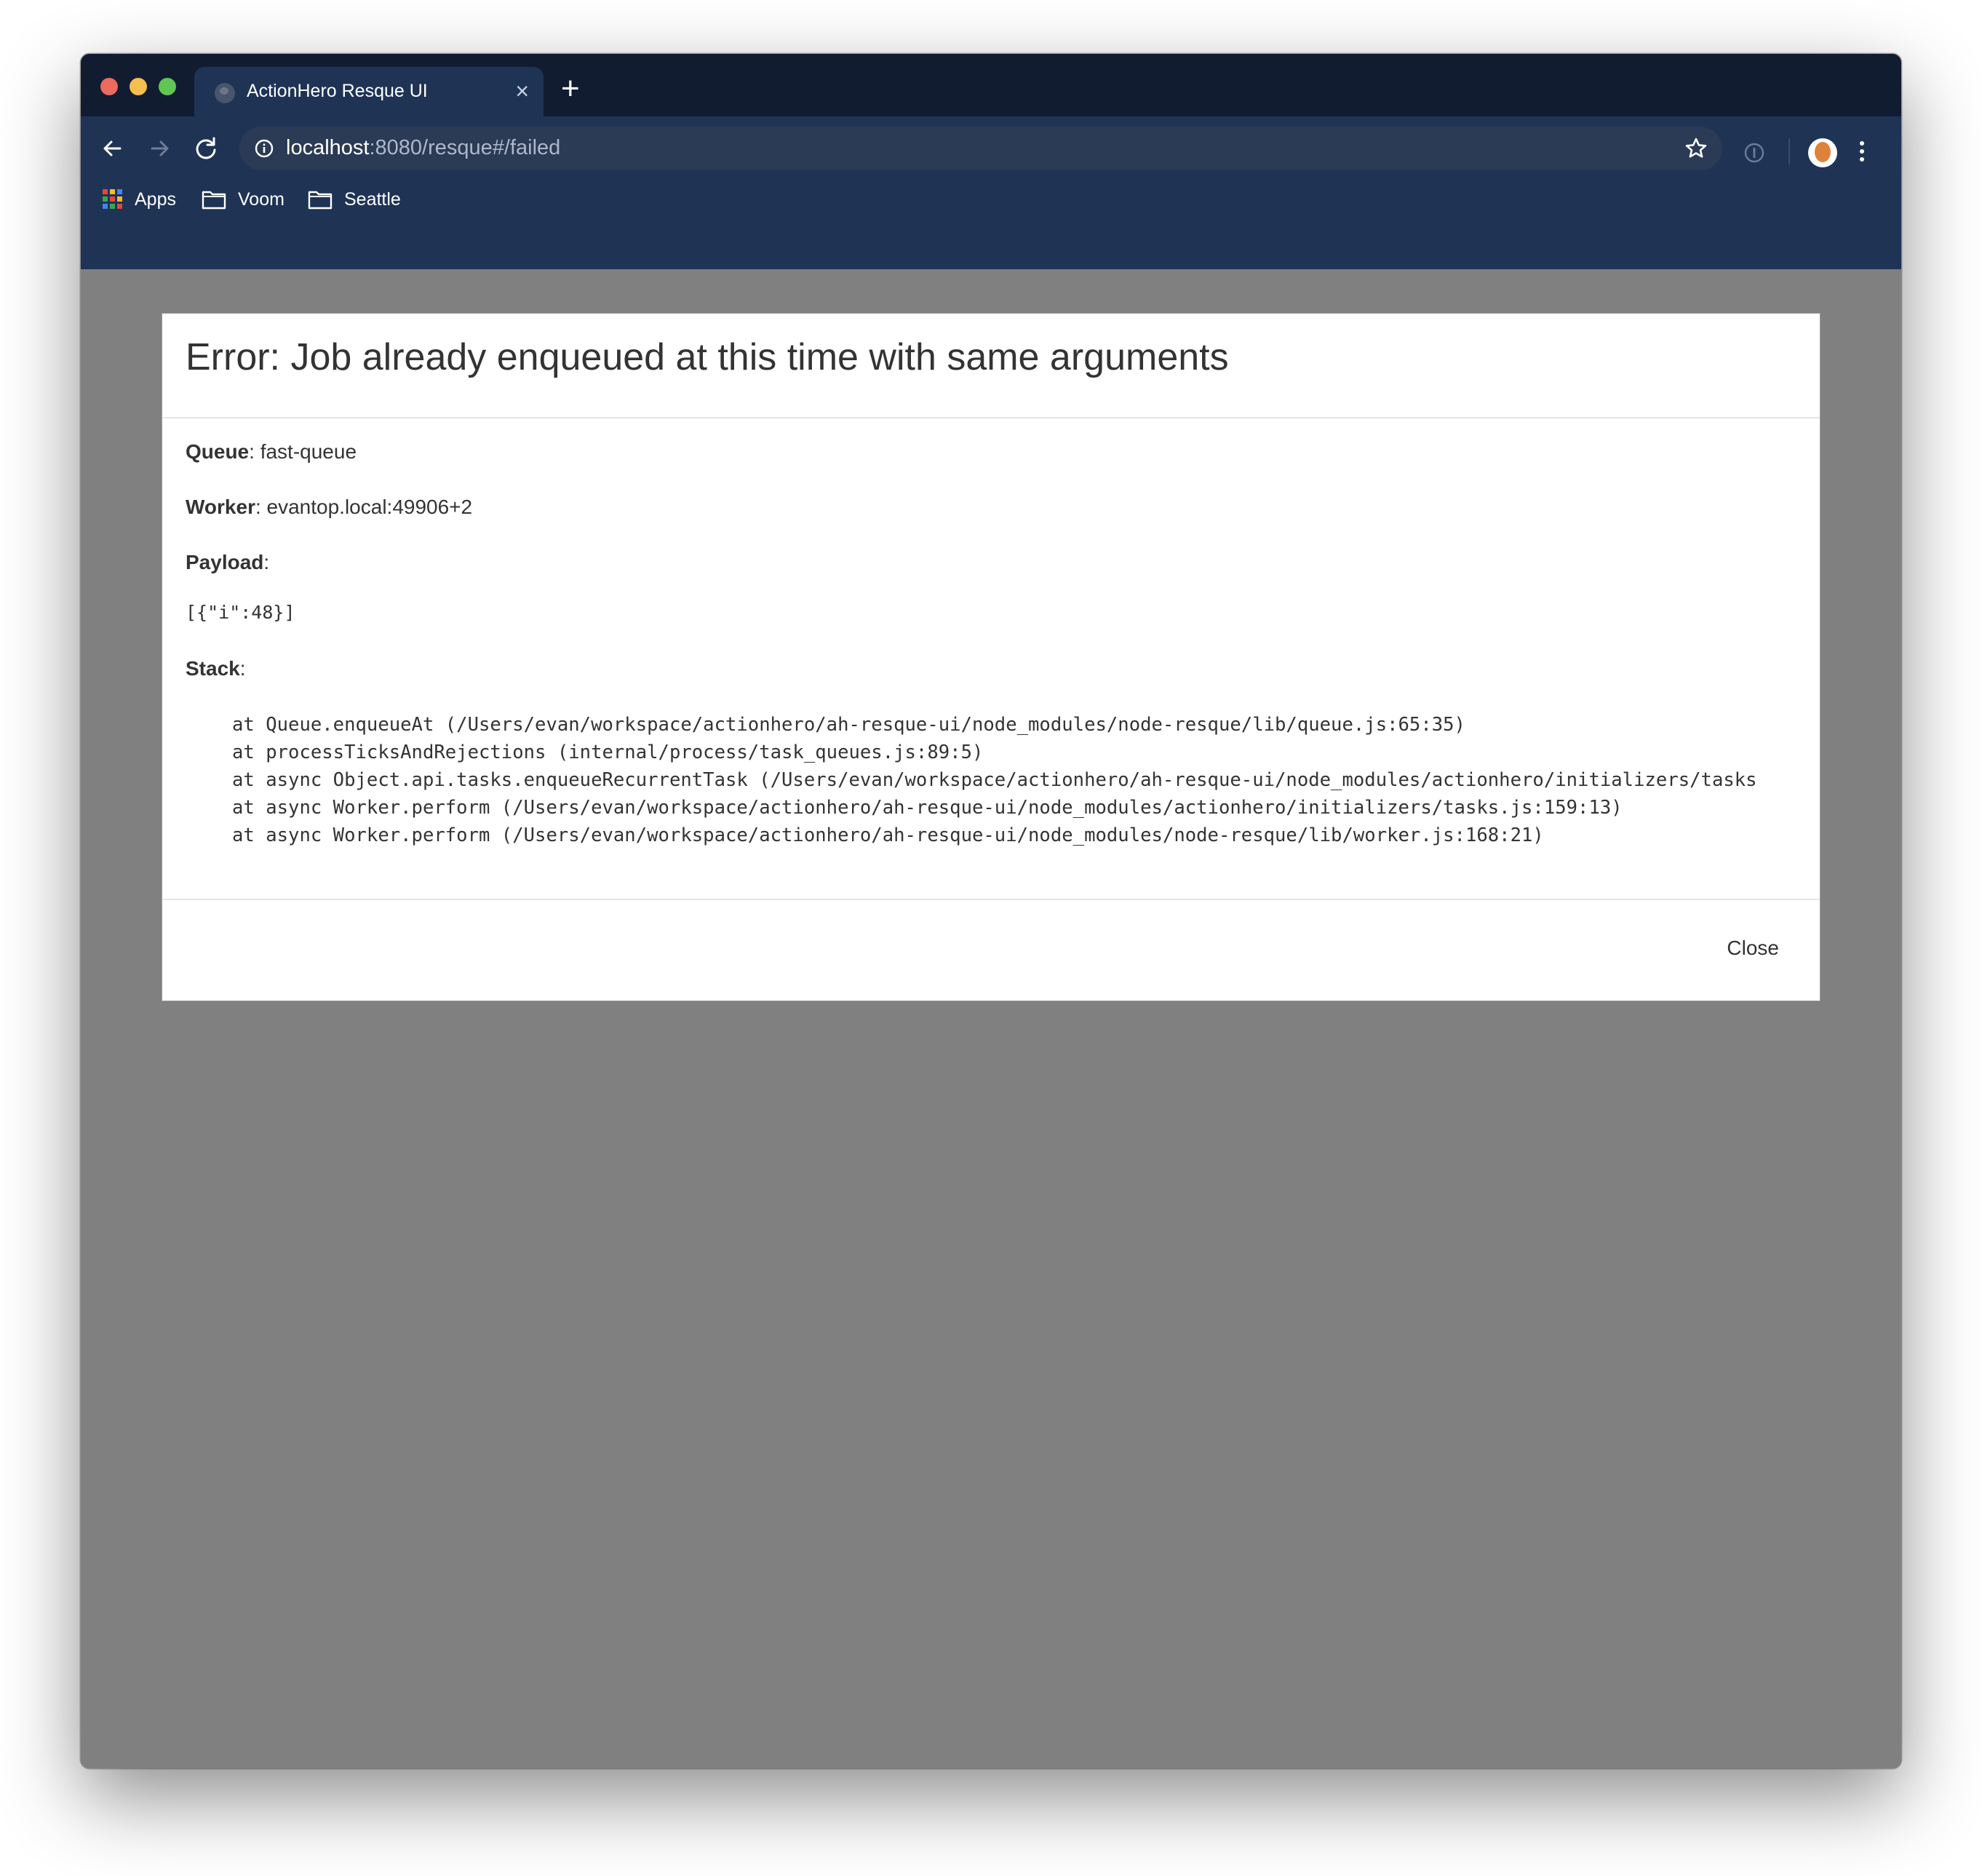 The image size is (1982, 1876). I want to click on stack-label: Stack, so click(213, 668).